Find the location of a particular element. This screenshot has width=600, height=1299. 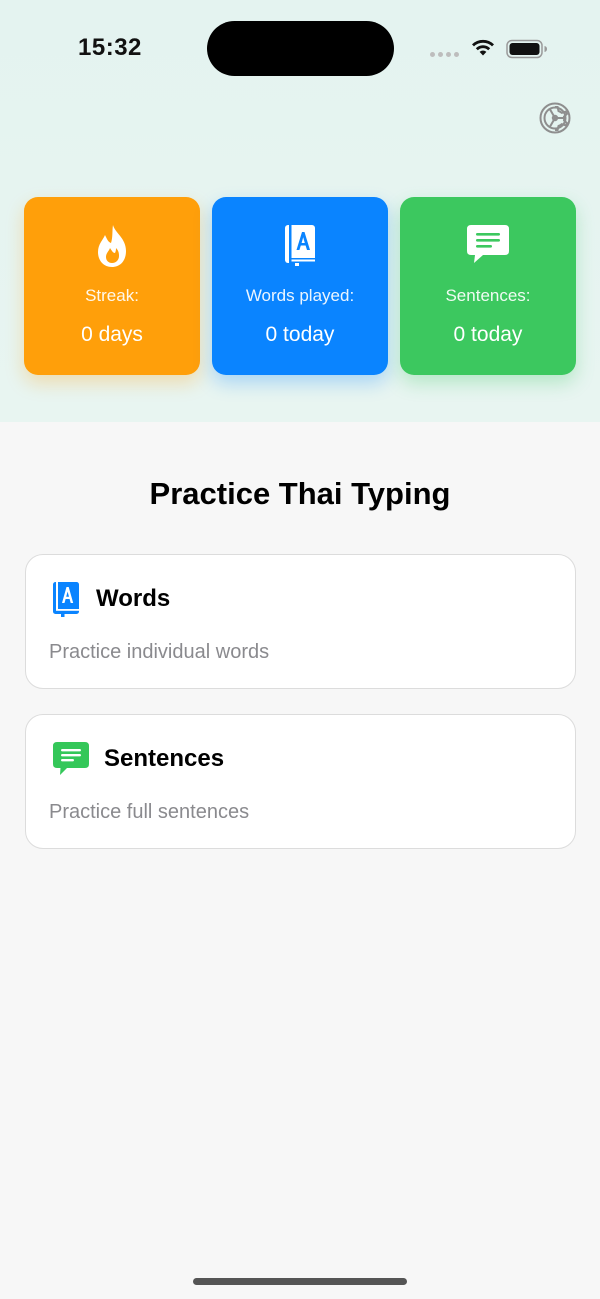

practice-words-title: Words is located at coordinates (133, 598).